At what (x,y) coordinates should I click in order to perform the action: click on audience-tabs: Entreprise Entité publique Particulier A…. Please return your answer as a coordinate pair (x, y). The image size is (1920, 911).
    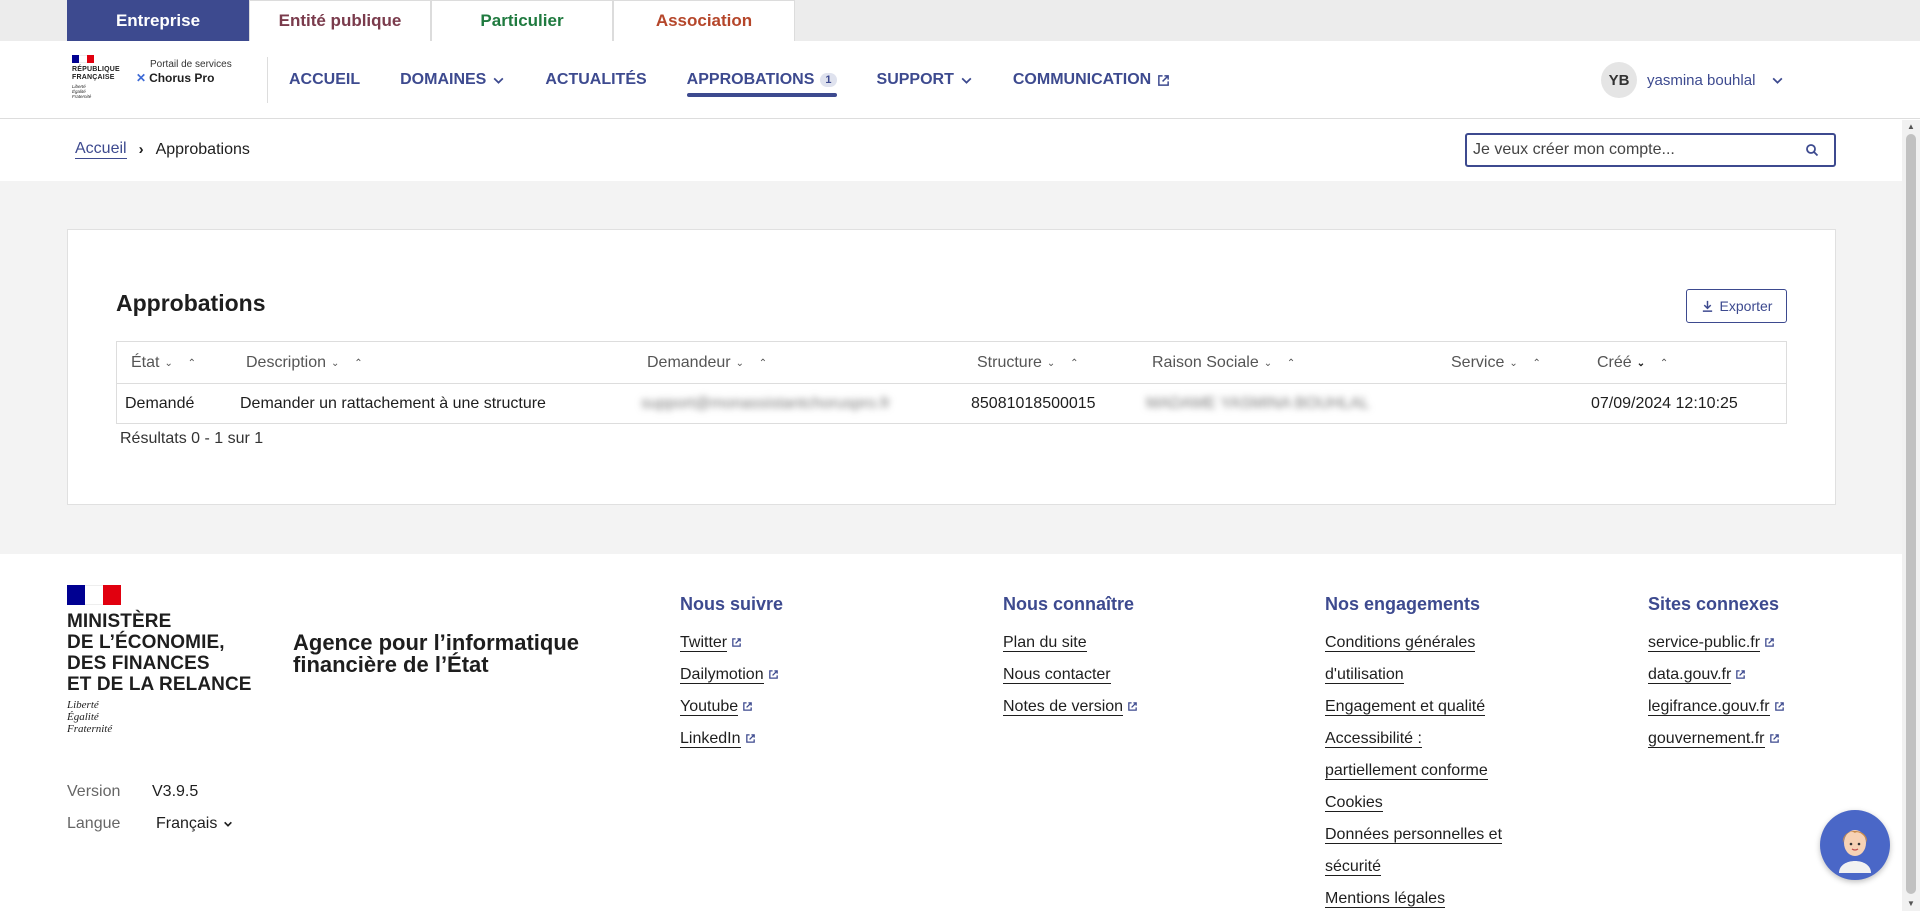
    Looking at the image, I should click on (431, 20).